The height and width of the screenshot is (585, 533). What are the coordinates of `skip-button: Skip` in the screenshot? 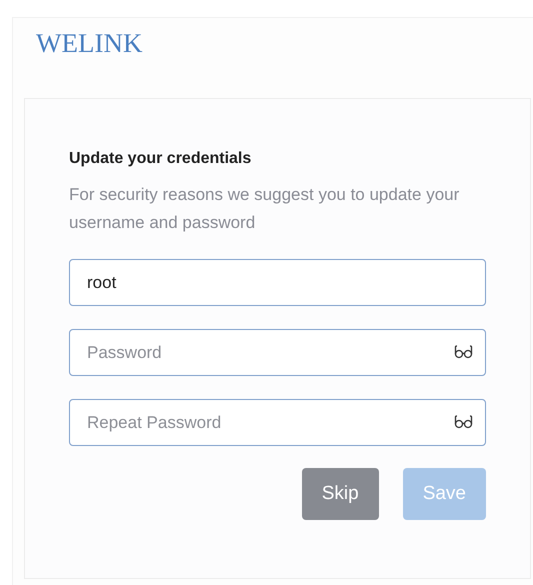 It's located at (340, 494).